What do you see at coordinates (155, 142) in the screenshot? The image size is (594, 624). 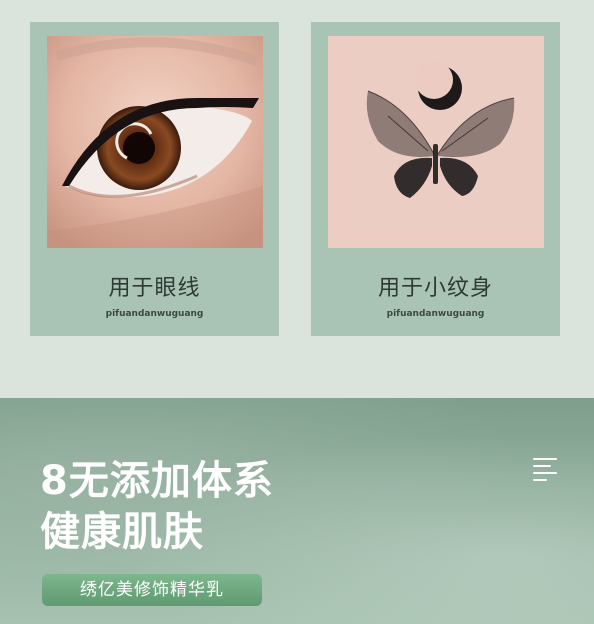 I see `eyeliner-photo` at bounding box center [155, 142].